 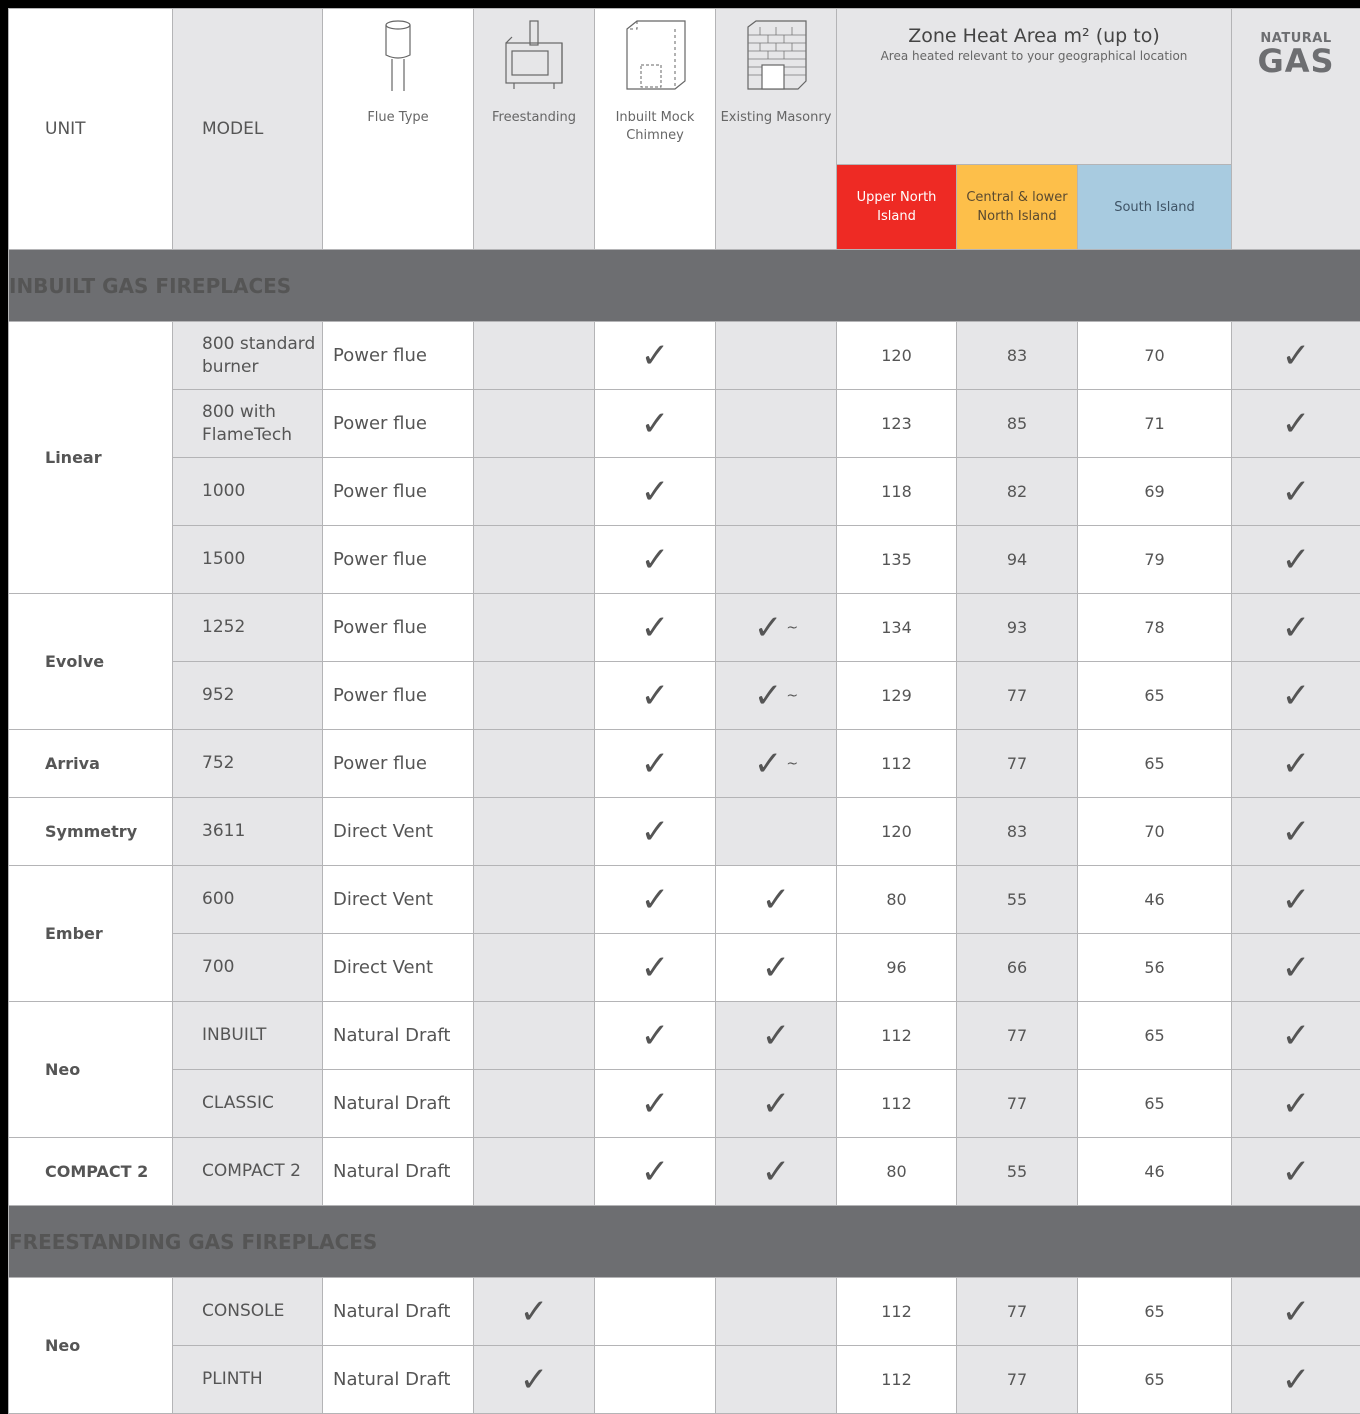 I want to click on central-value: 94, so click(x=1017, y=560).